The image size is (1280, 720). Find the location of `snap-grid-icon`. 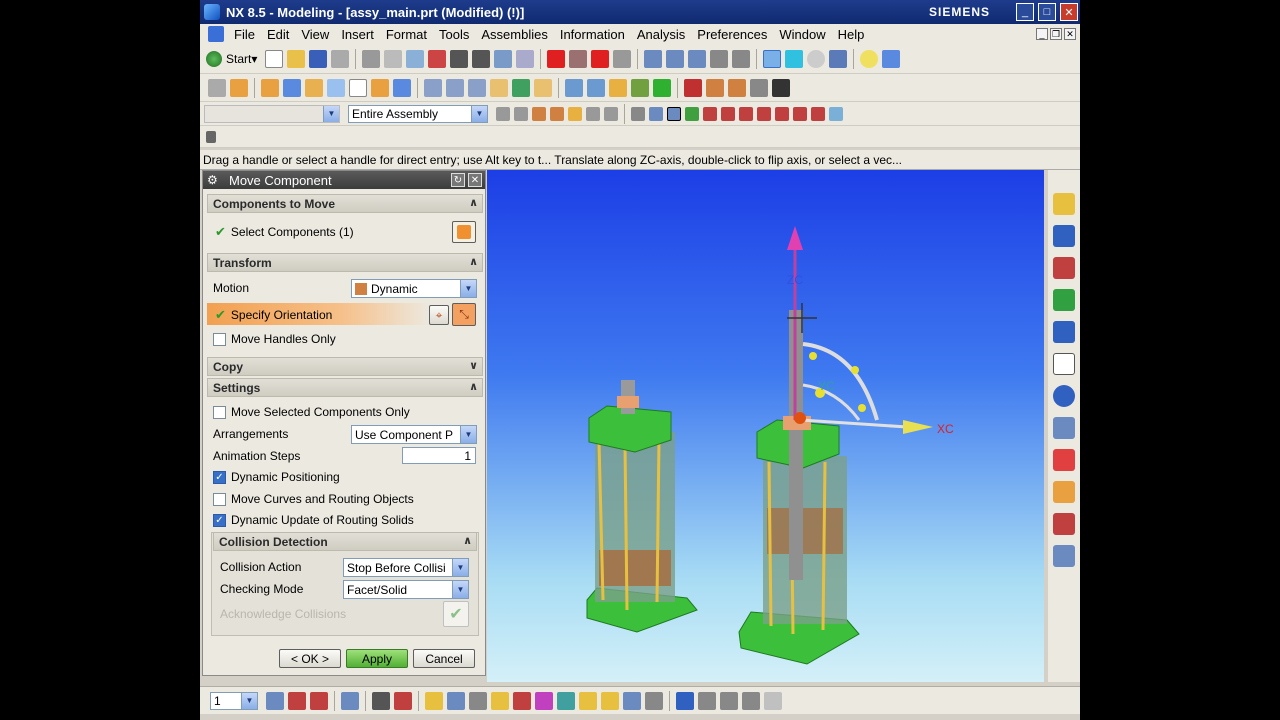

snap-grid-icon is located at coordinates (403, 700).